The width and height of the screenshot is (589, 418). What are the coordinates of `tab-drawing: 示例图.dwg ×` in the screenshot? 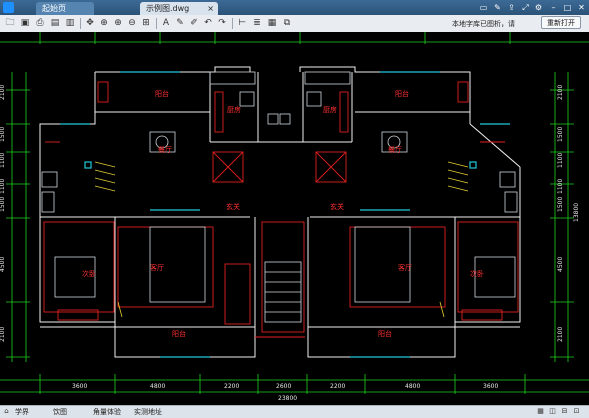 It's located at (179, 8).